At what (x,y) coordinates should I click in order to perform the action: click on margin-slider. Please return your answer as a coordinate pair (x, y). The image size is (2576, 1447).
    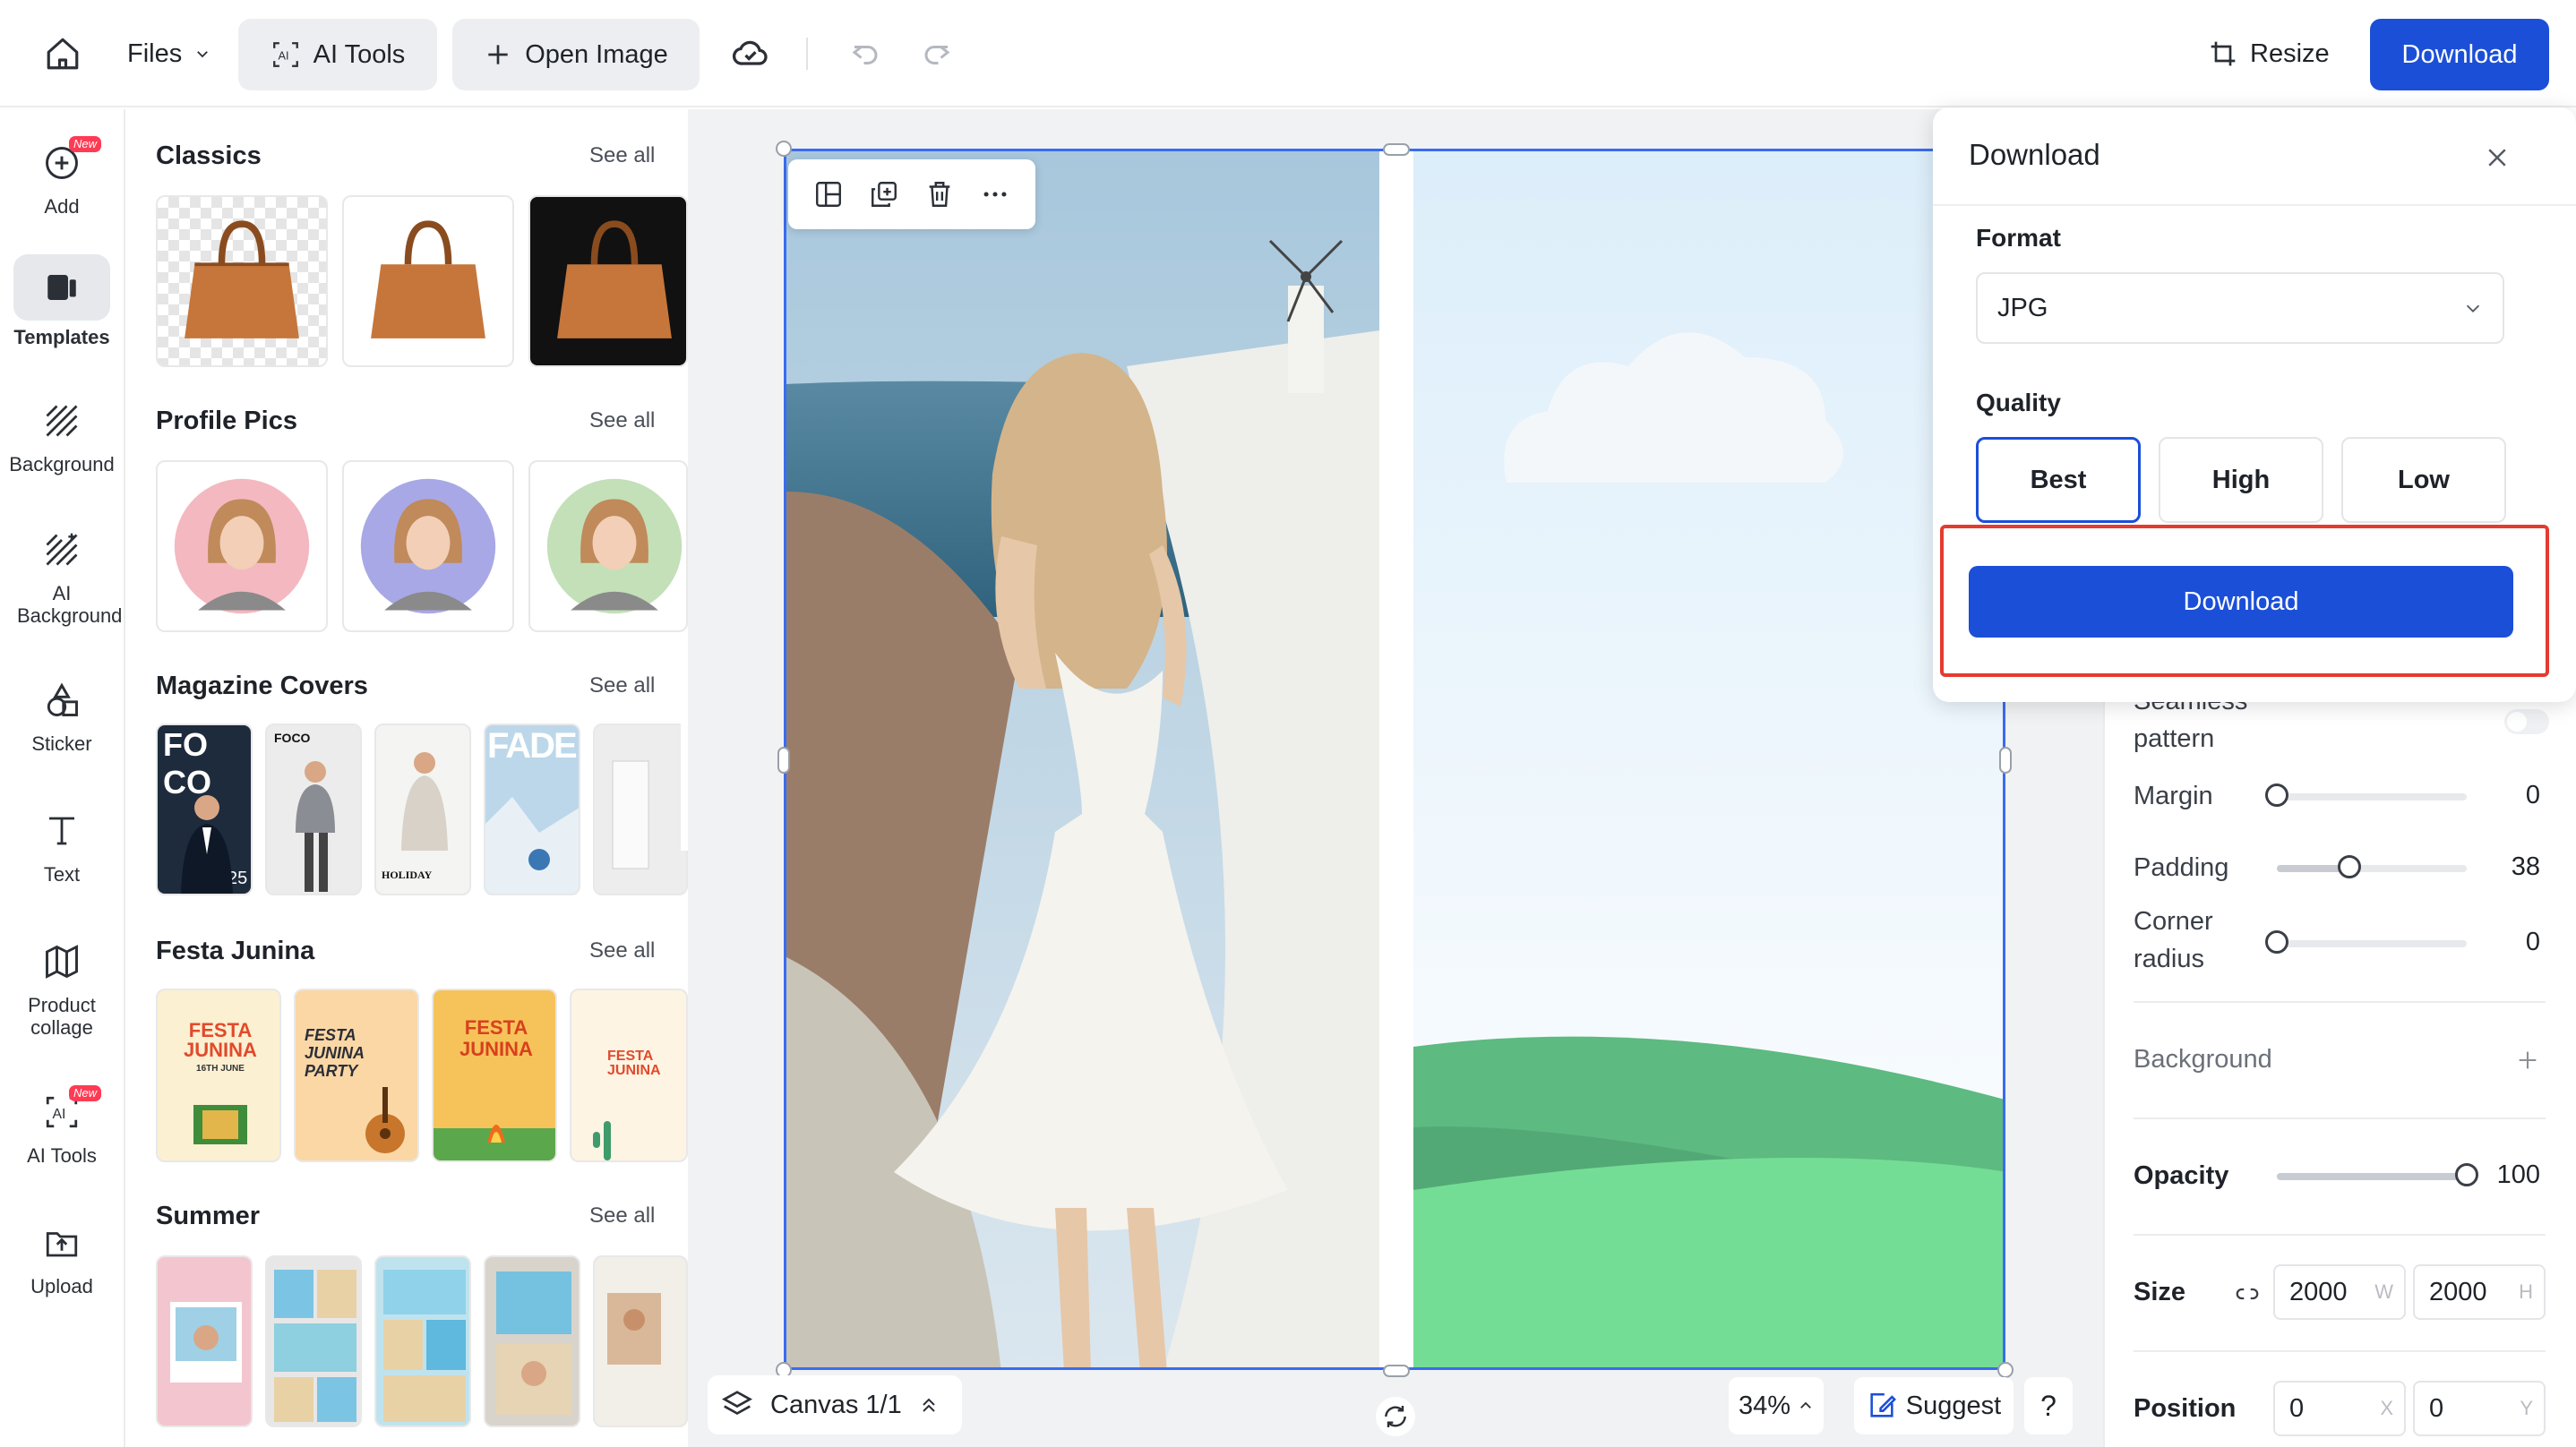
    Looking at the image, I should click on (2366, 795).